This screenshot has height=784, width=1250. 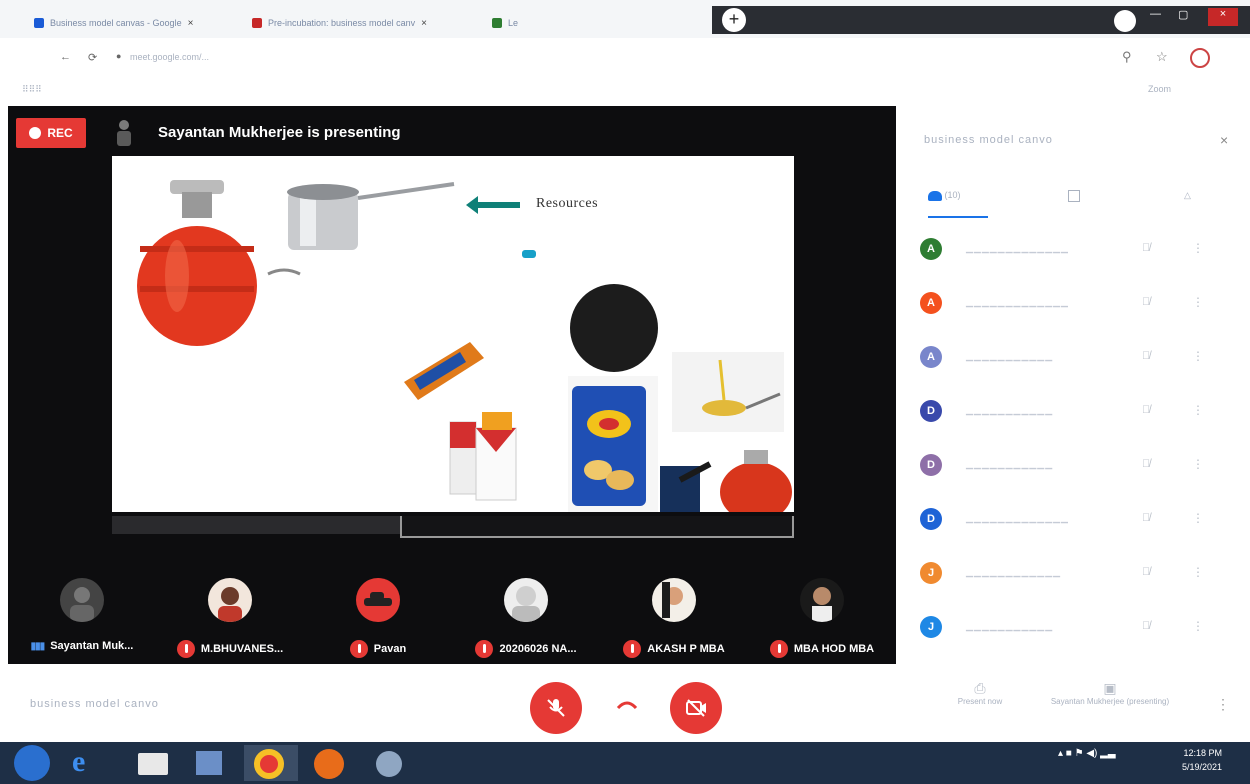 I want to click on present-now-button: ⎙ Present now, so click(x=980, y=693).